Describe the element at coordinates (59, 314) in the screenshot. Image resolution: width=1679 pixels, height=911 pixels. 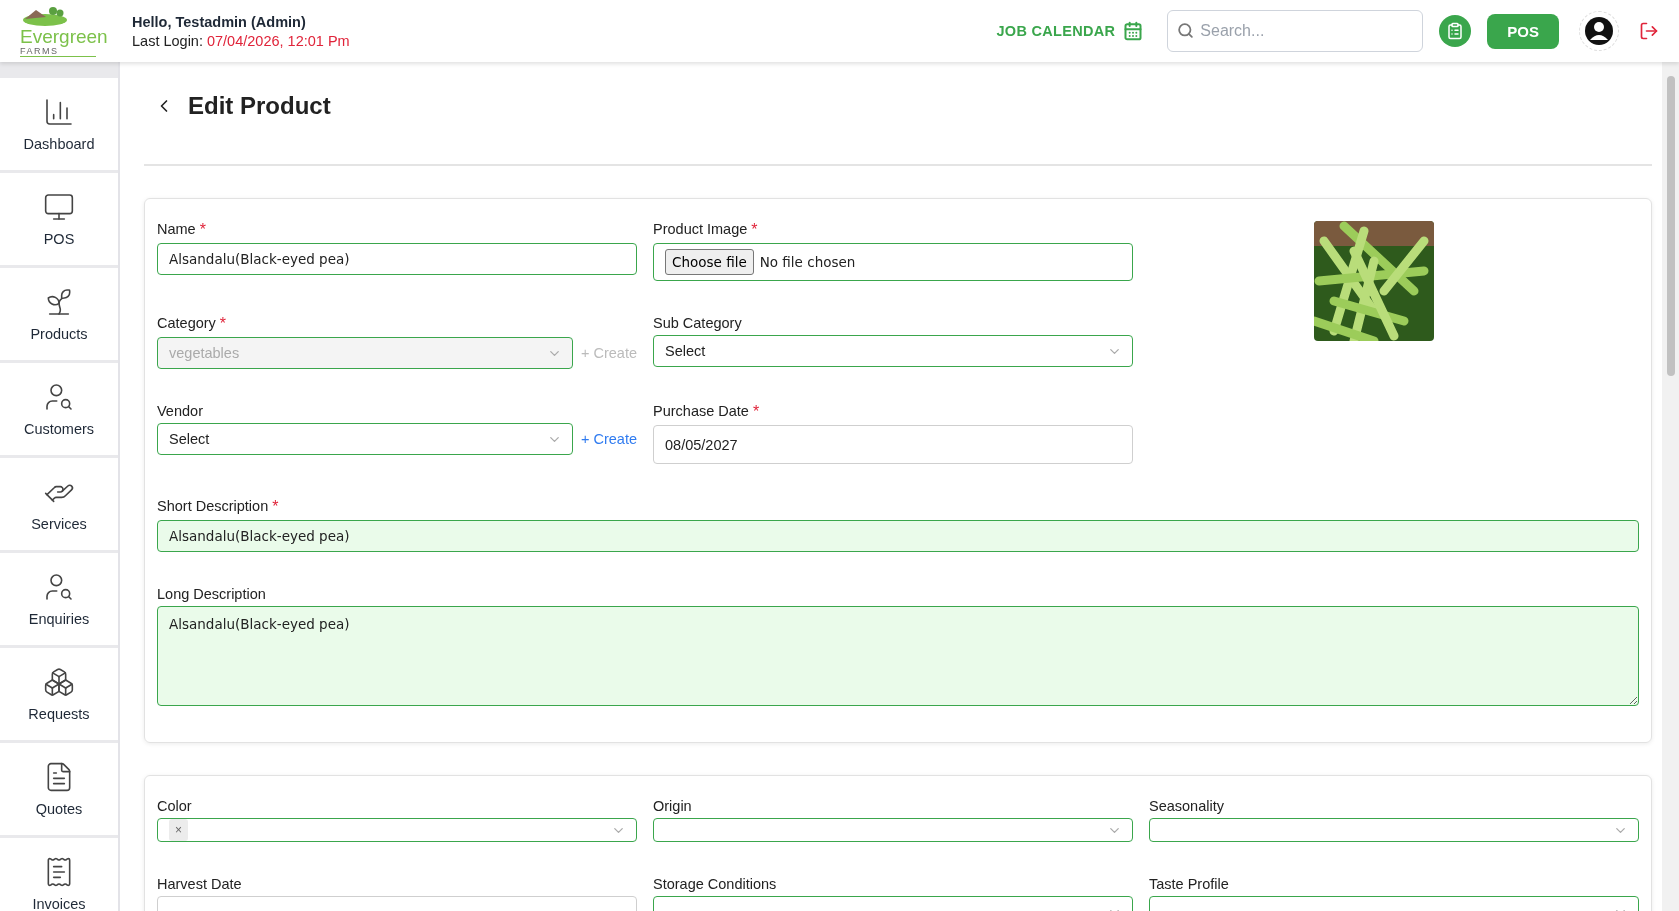
I see `sidebar-item: Products` at that location.